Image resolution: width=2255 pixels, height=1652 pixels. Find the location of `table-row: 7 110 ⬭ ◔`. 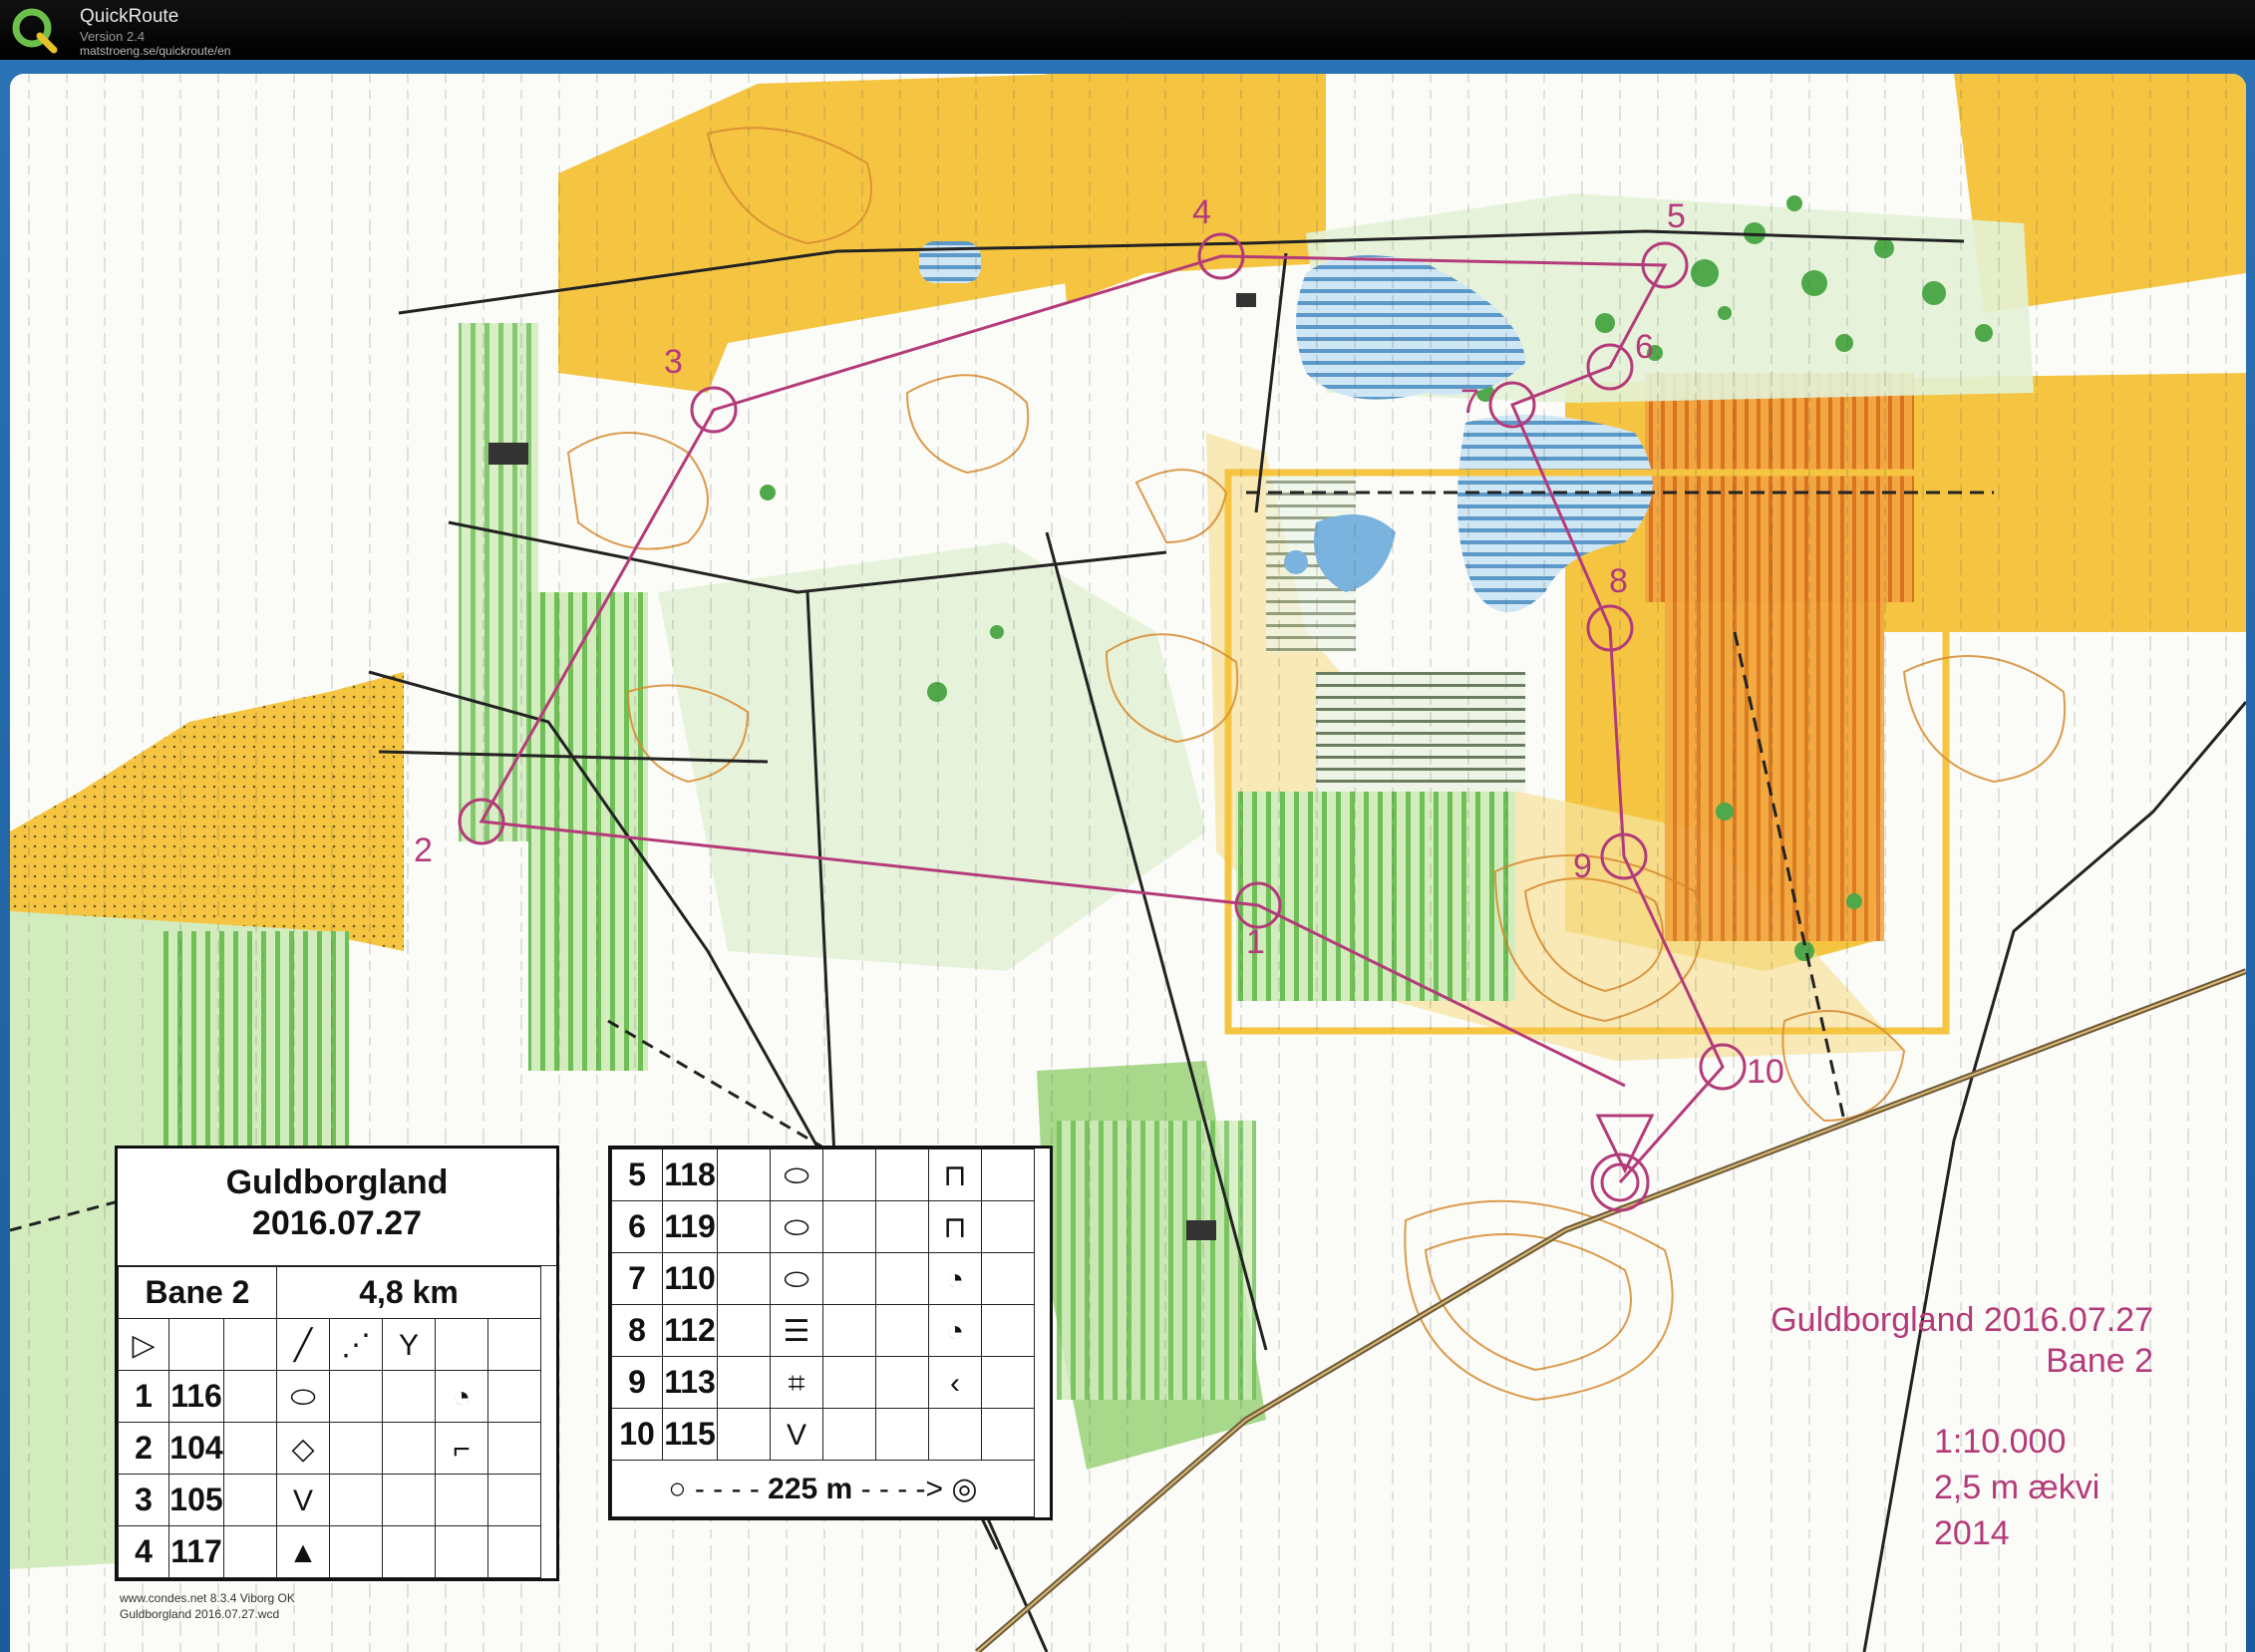

table-row: 7 110 ⬭ ◔ is located at coordinates (823, 1279).